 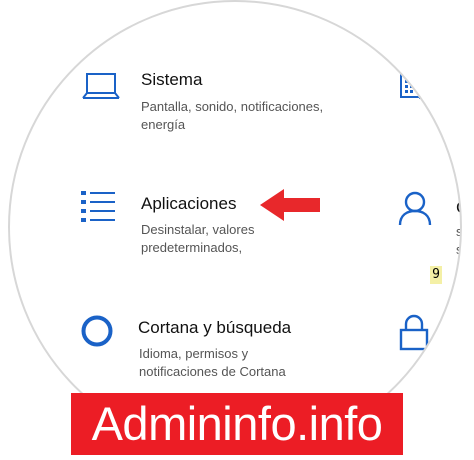 I want to click on red-arrow-icon, so click(x=291, y=207).